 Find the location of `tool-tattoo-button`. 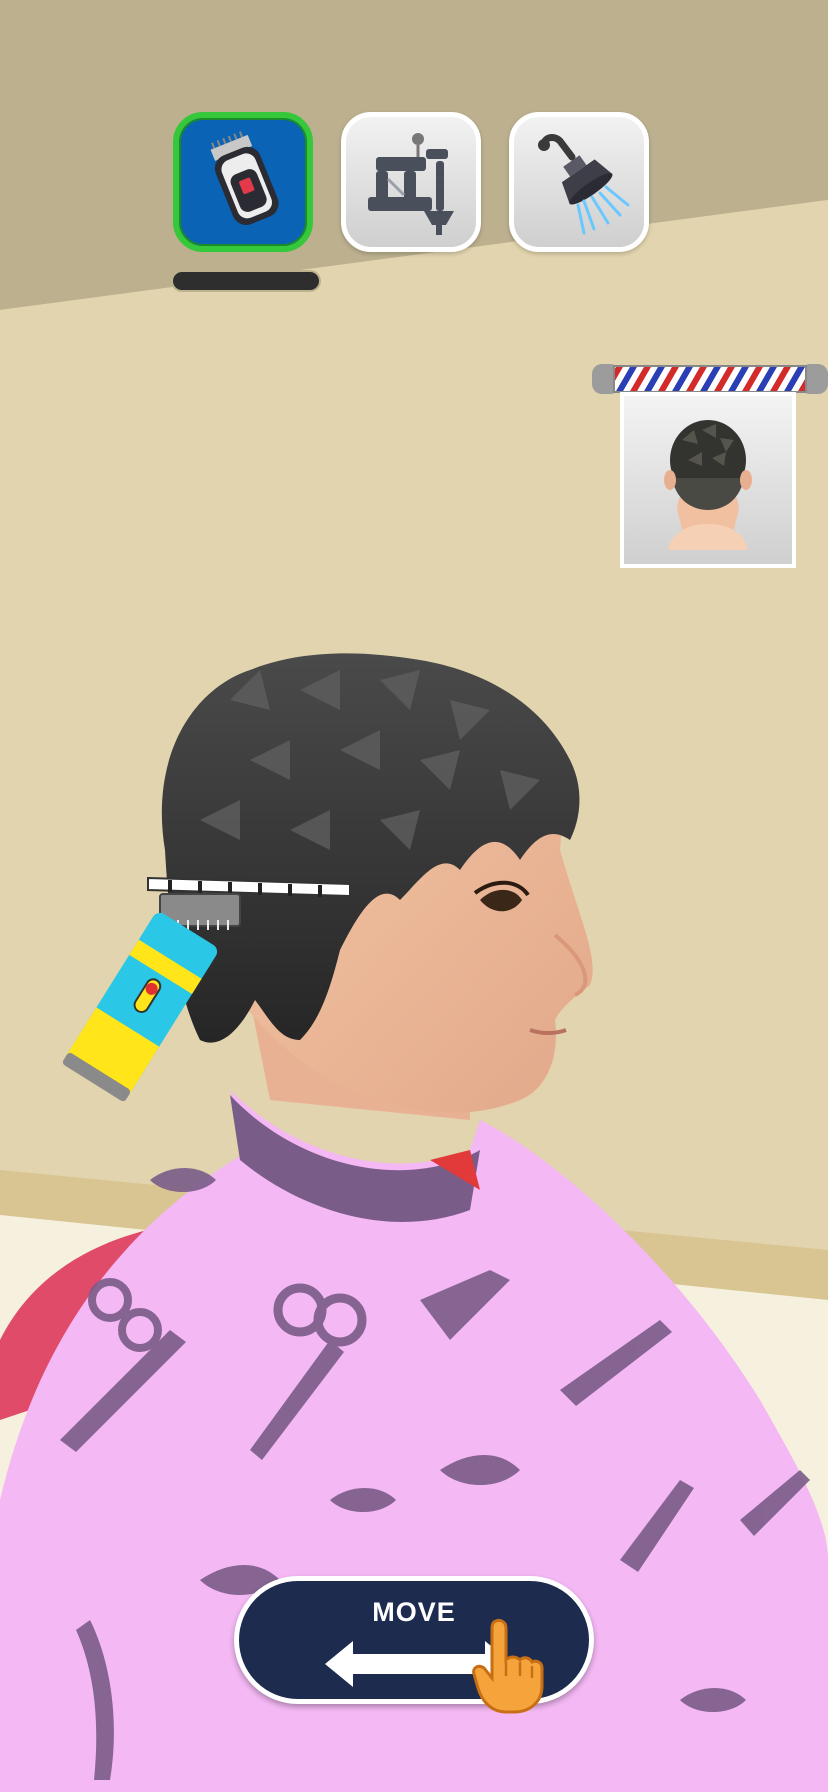

tool-tattoo-button is located at coordinates (411, 182).